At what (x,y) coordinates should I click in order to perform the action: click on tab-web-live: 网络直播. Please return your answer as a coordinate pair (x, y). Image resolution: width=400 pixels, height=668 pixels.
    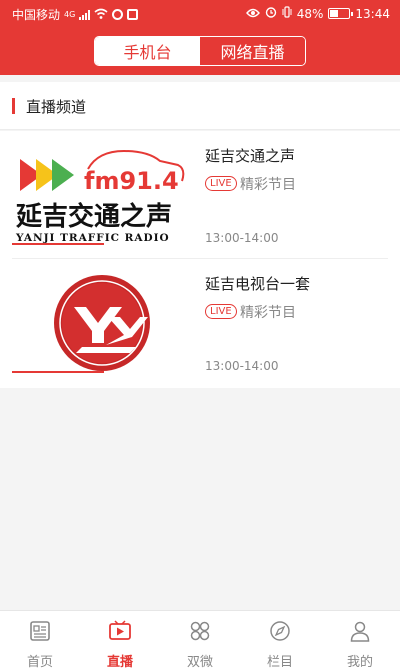
    Looking at the image, I should click on (252, 51).